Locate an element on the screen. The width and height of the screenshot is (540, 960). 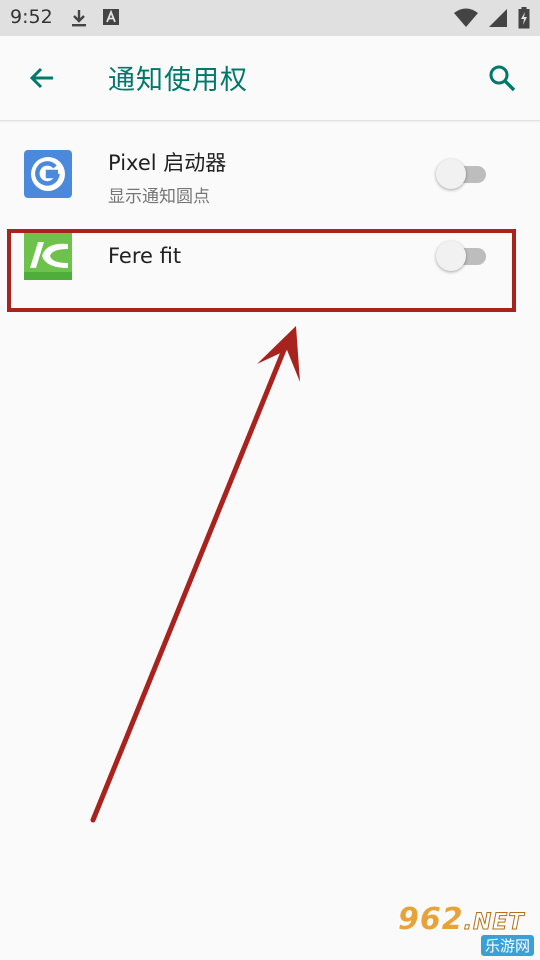
arrow-back-icon is located at coordinates (41, 78).